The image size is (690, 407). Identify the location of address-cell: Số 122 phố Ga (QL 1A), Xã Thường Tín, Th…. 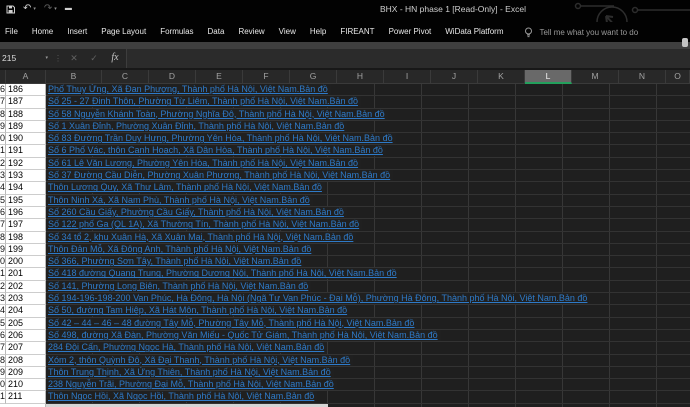
(368, 225).